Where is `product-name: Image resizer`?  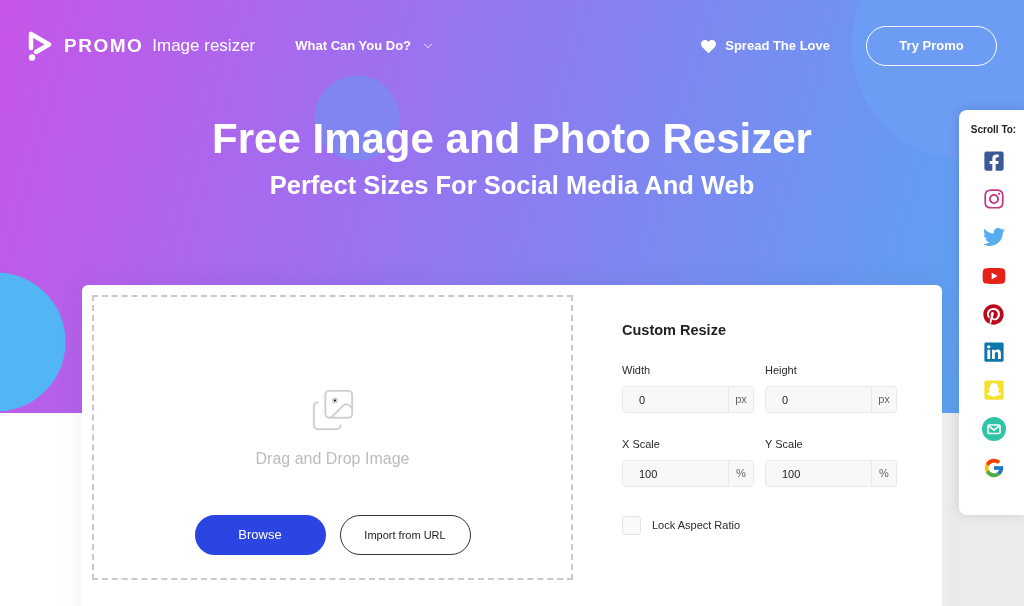
product-name: Image resizer is located at coordinates (204, 46).